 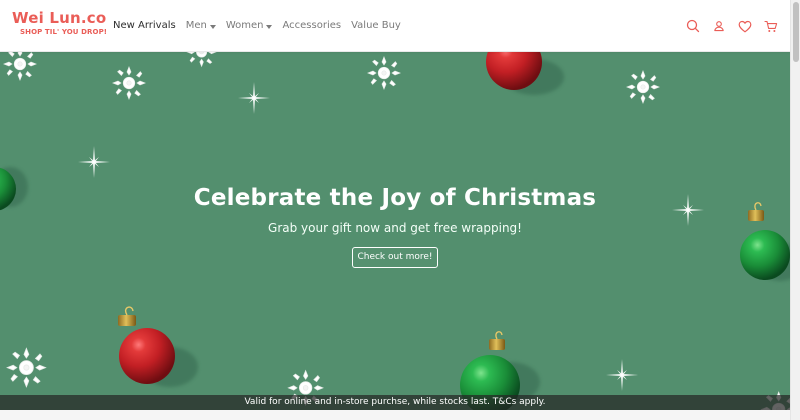 I want to click on page-scrollbar, so click(x=795, y=210).